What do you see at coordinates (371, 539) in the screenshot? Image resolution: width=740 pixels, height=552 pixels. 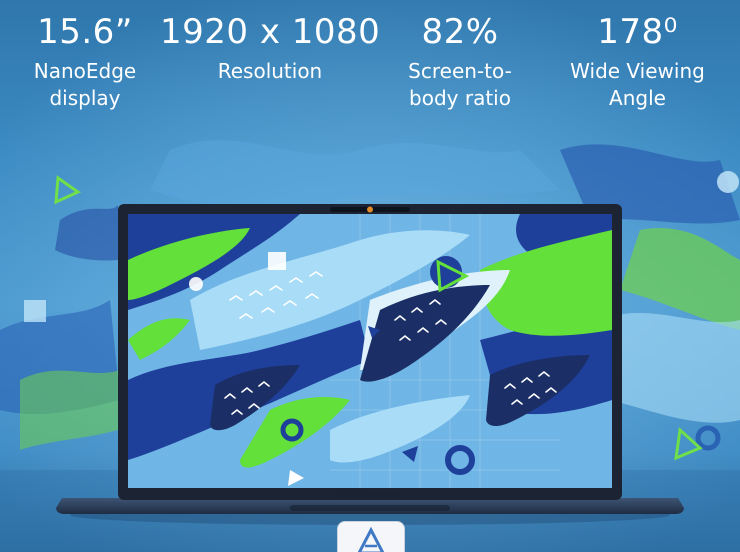 I see `triangle-logo-icon` at bounding box center [371, 539].